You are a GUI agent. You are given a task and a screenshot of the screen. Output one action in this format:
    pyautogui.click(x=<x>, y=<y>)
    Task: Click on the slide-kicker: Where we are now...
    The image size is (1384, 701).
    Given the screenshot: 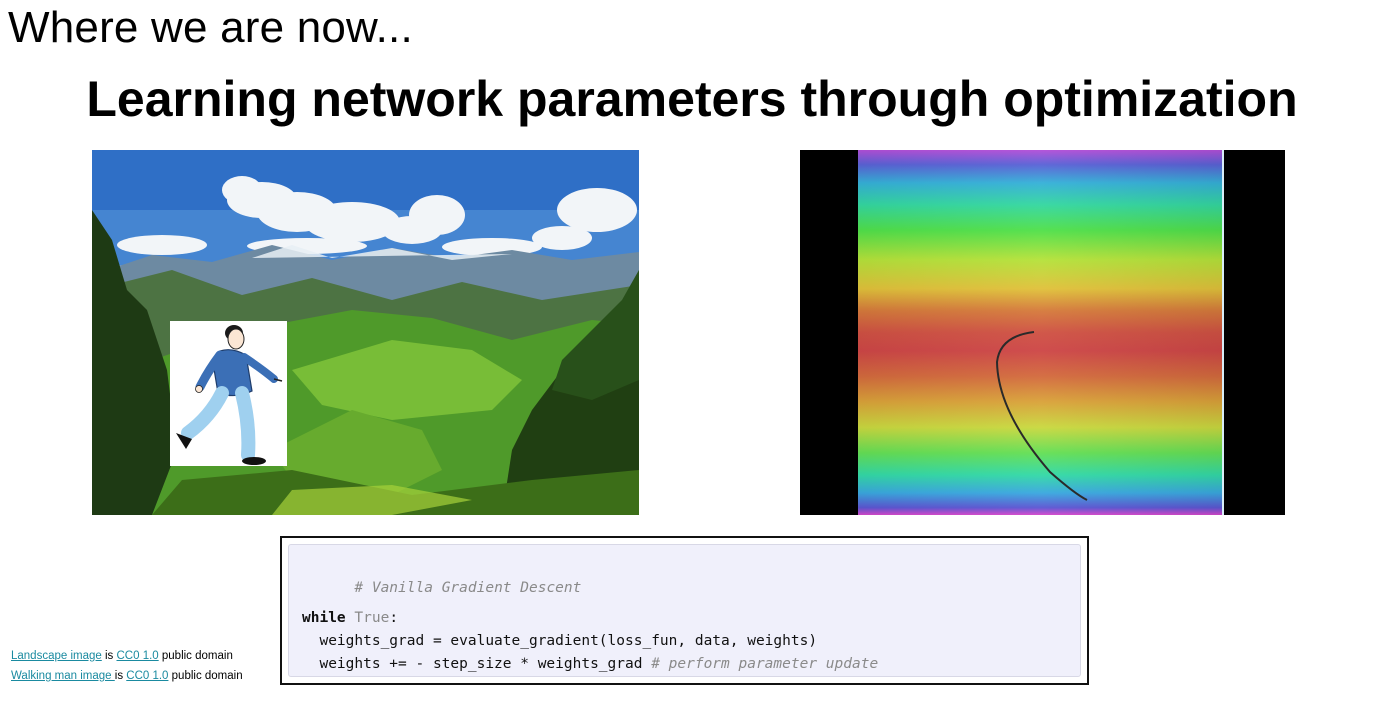 What is the action you would take?
    pyautogui.click(x=210, y=27)
    